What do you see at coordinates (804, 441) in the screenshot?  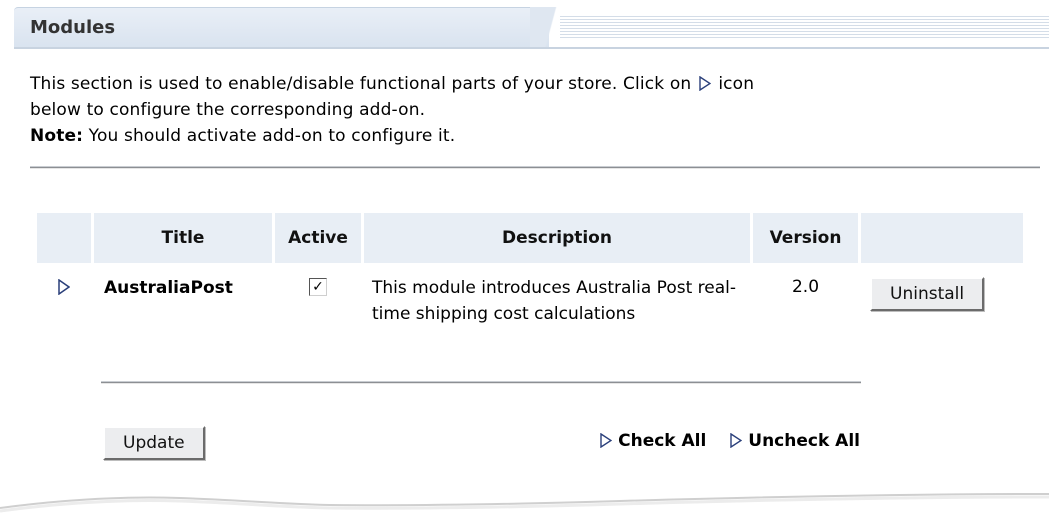 I see `uncheck-all-link: Uncheck All` at bounding box center [804, 441].